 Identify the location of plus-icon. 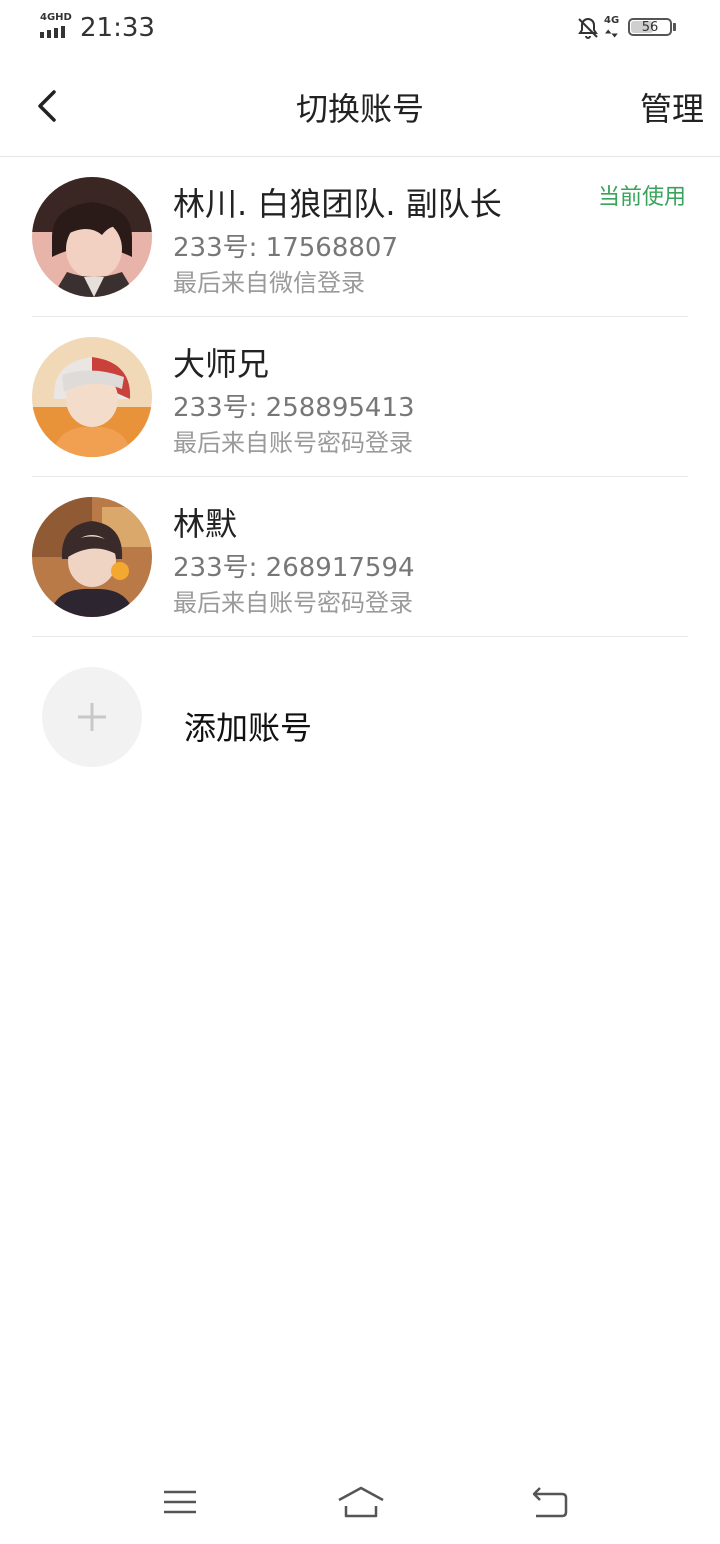
(92, 717).